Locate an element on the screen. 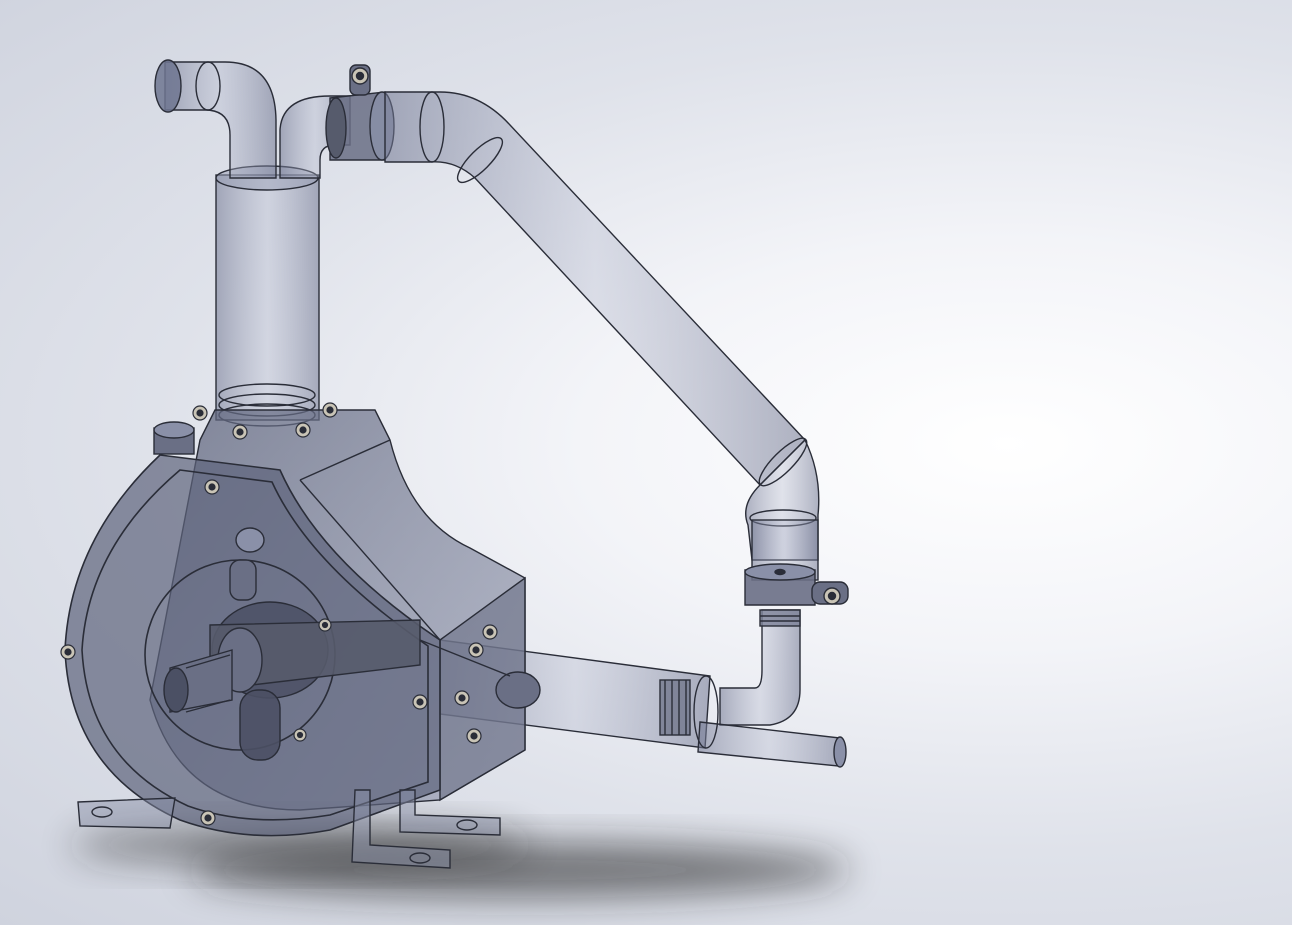  upper-pipe-clamp is located at coordinates (360, 112).